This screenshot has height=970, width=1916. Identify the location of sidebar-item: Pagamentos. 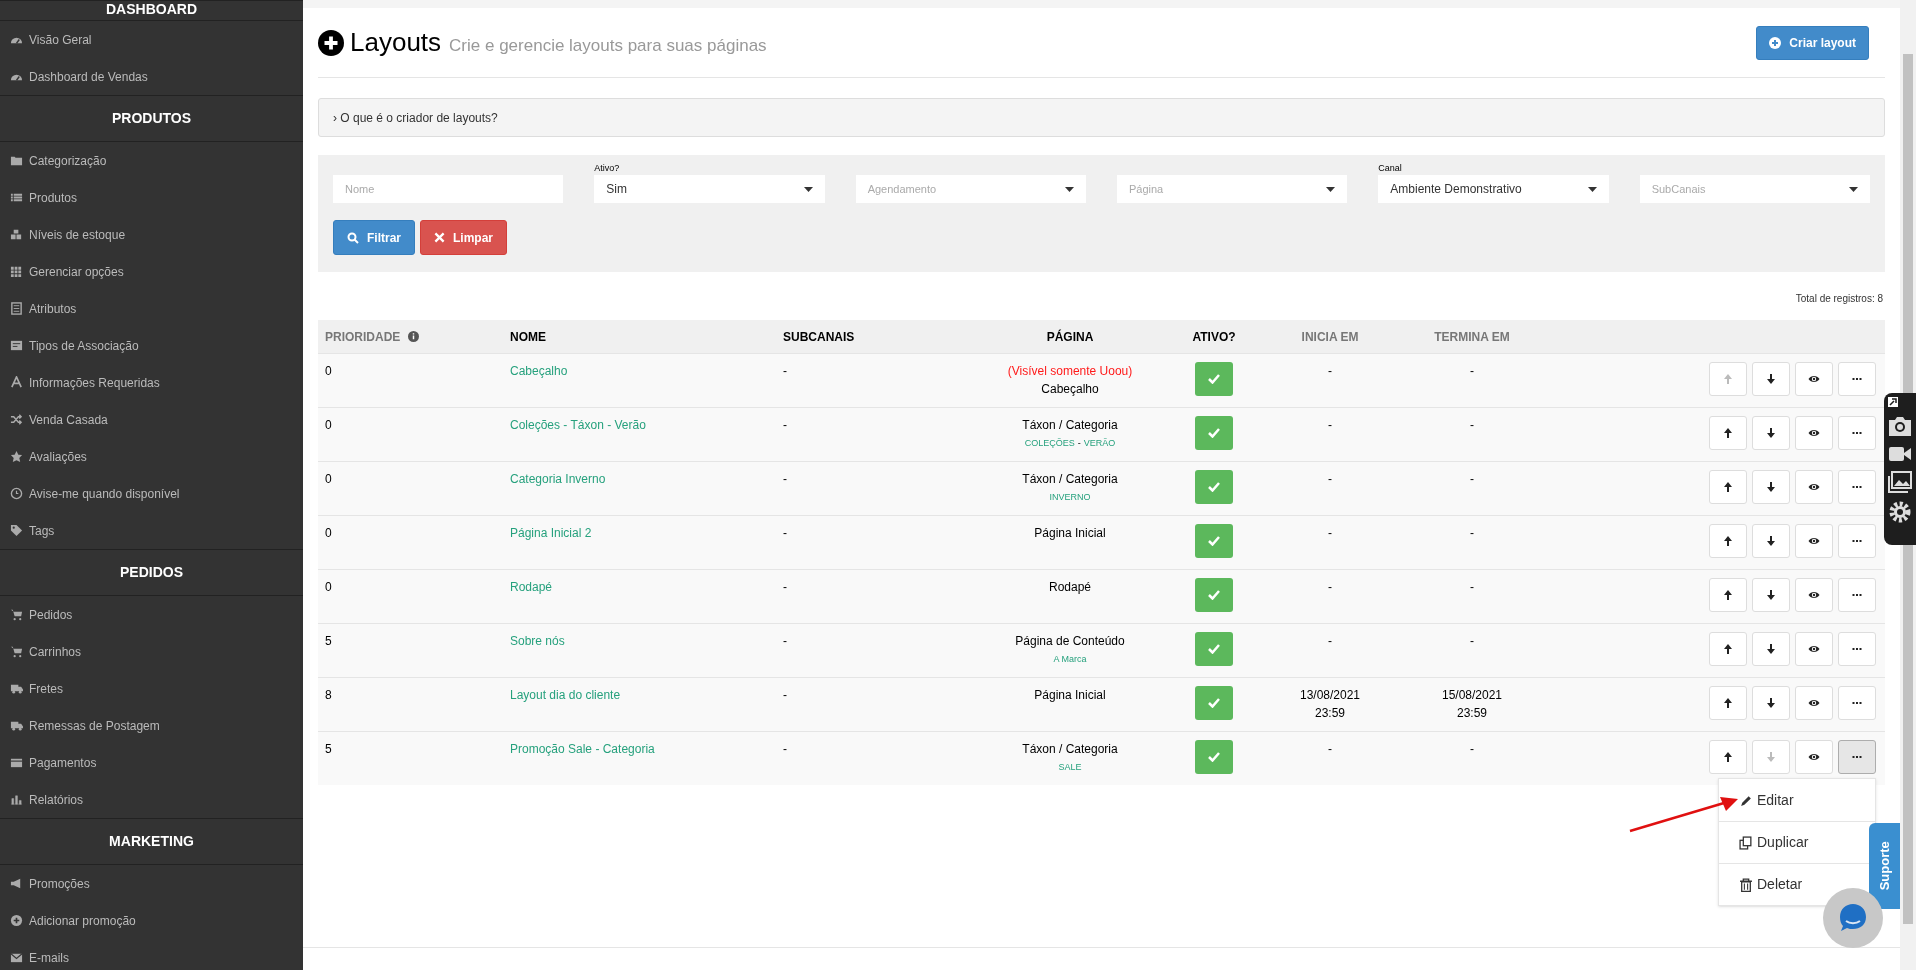
(151, 762).